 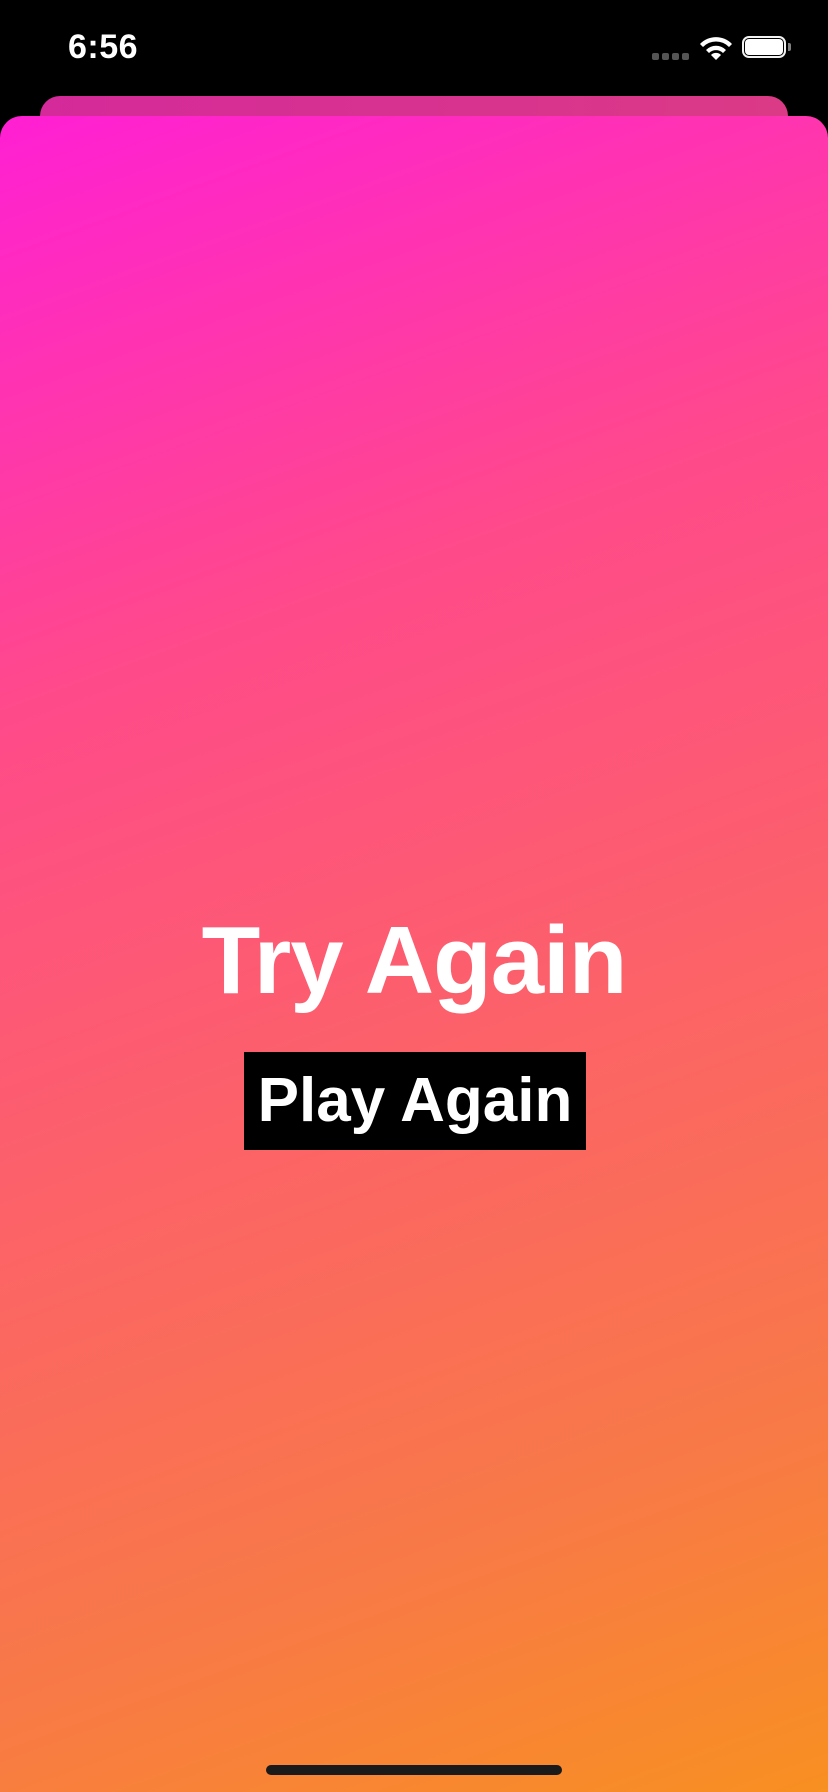 What do you see at coordinates (103, 47) in the screenshot?
I see `status-time: 6:56` at bounding box center [103, 47].